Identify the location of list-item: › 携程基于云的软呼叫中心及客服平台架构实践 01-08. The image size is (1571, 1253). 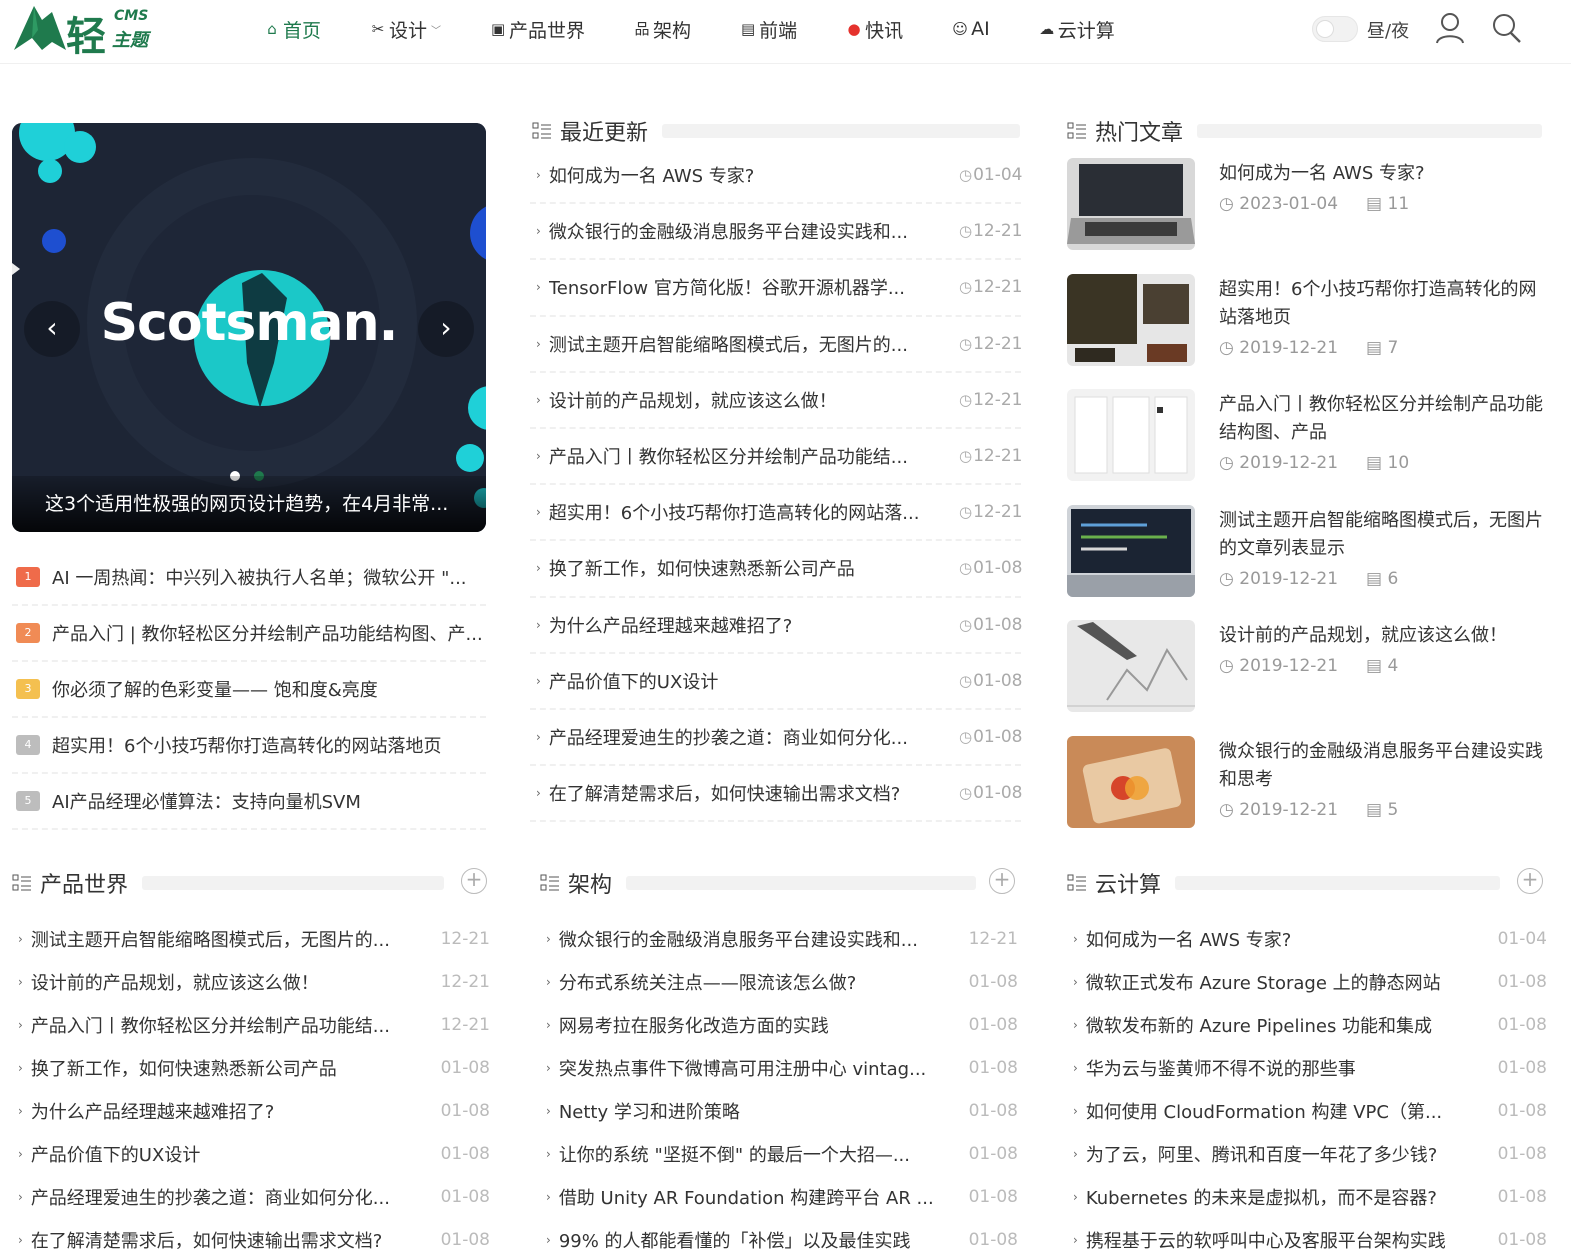
(1307, 1235).